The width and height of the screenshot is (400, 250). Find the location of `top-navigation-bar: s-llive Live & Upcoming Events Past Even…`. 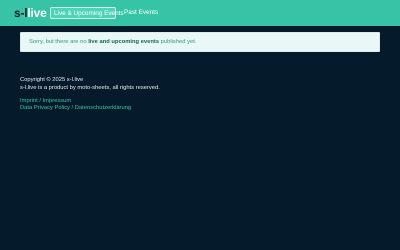

top-navigation-bar: s-llive Live & Upcoming Events Past Even… is located at coordinates (200, 13).